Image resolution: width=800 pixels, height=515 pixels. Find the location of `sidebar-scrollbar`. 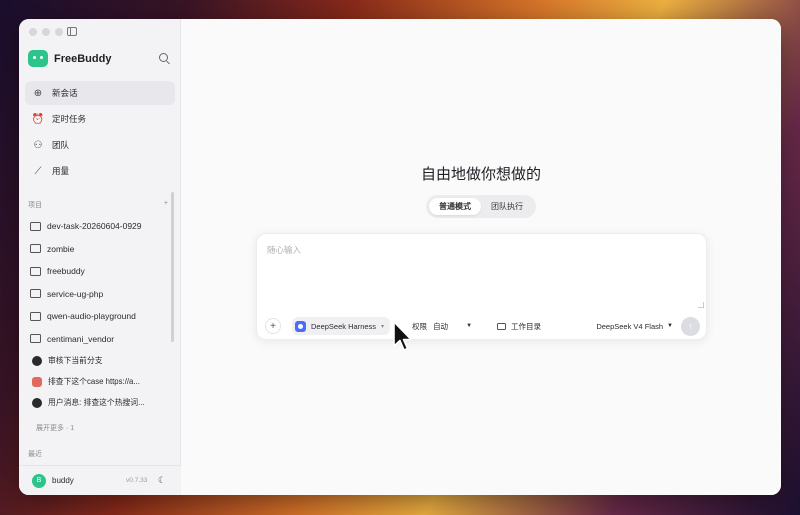

sidebar-scrollbar is located at coordinates (172, 267).